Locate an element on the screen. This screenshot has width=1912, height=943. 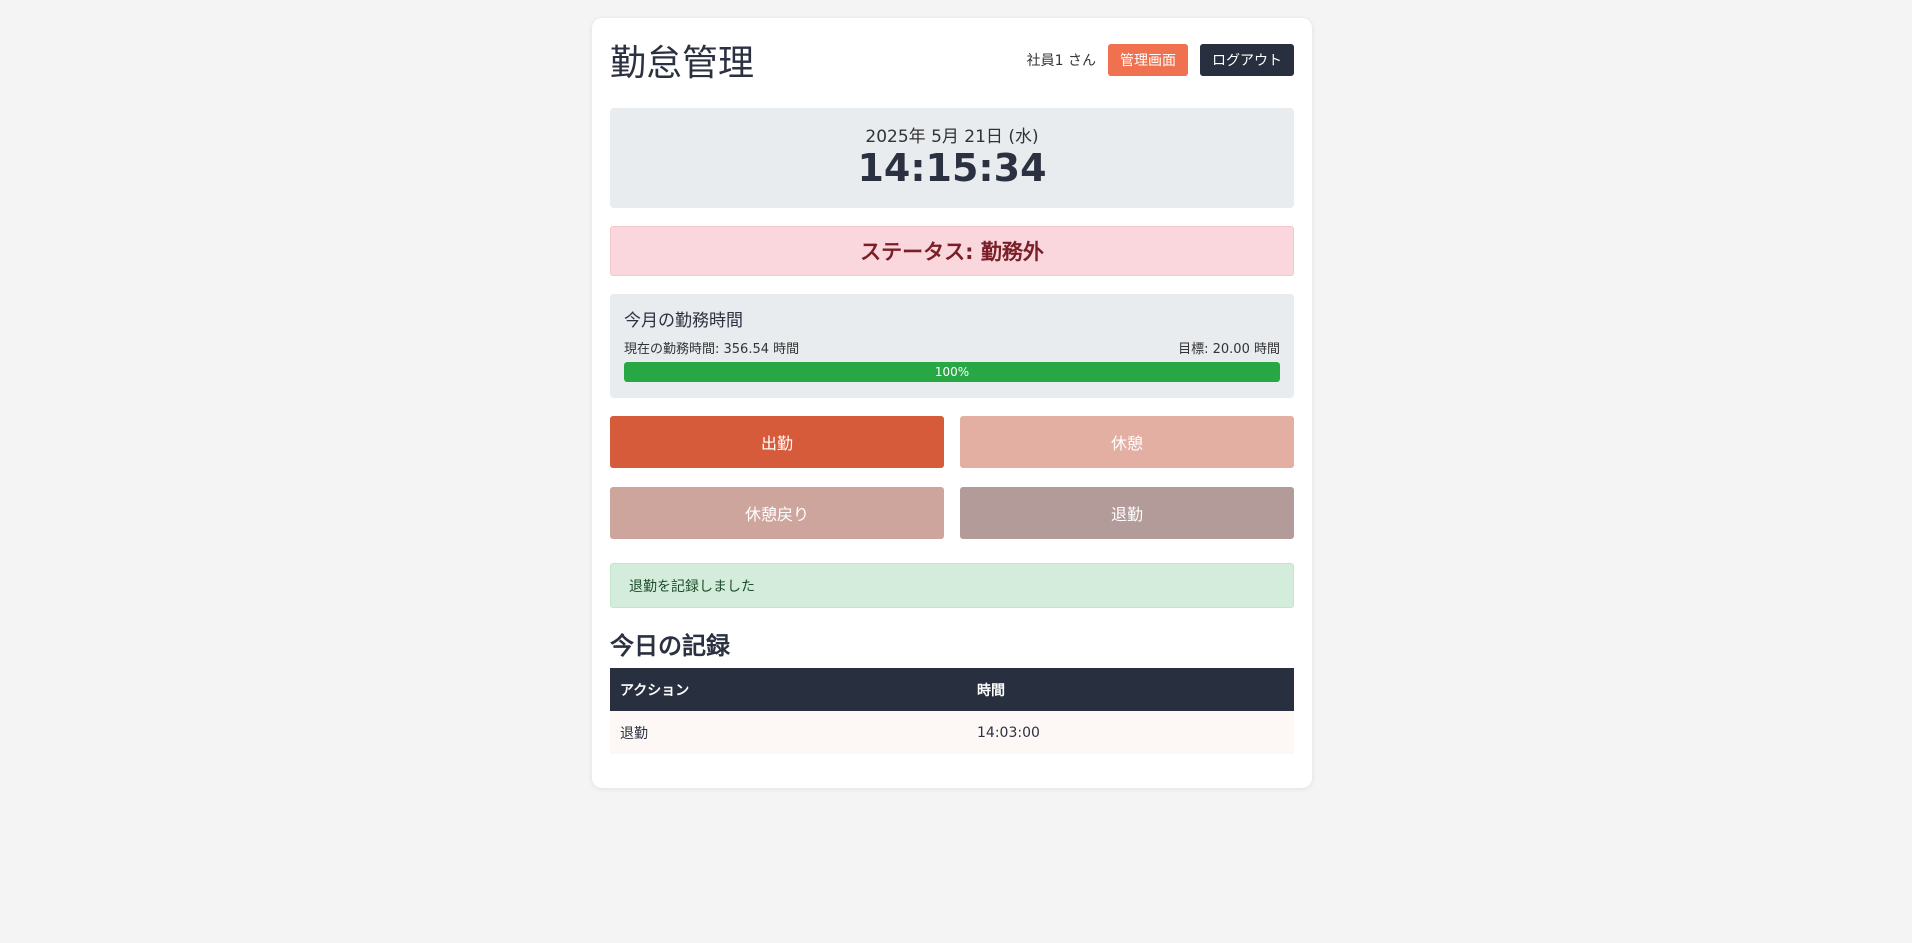
admin-button: 管理画面 is located at coordinates (1148, 60).